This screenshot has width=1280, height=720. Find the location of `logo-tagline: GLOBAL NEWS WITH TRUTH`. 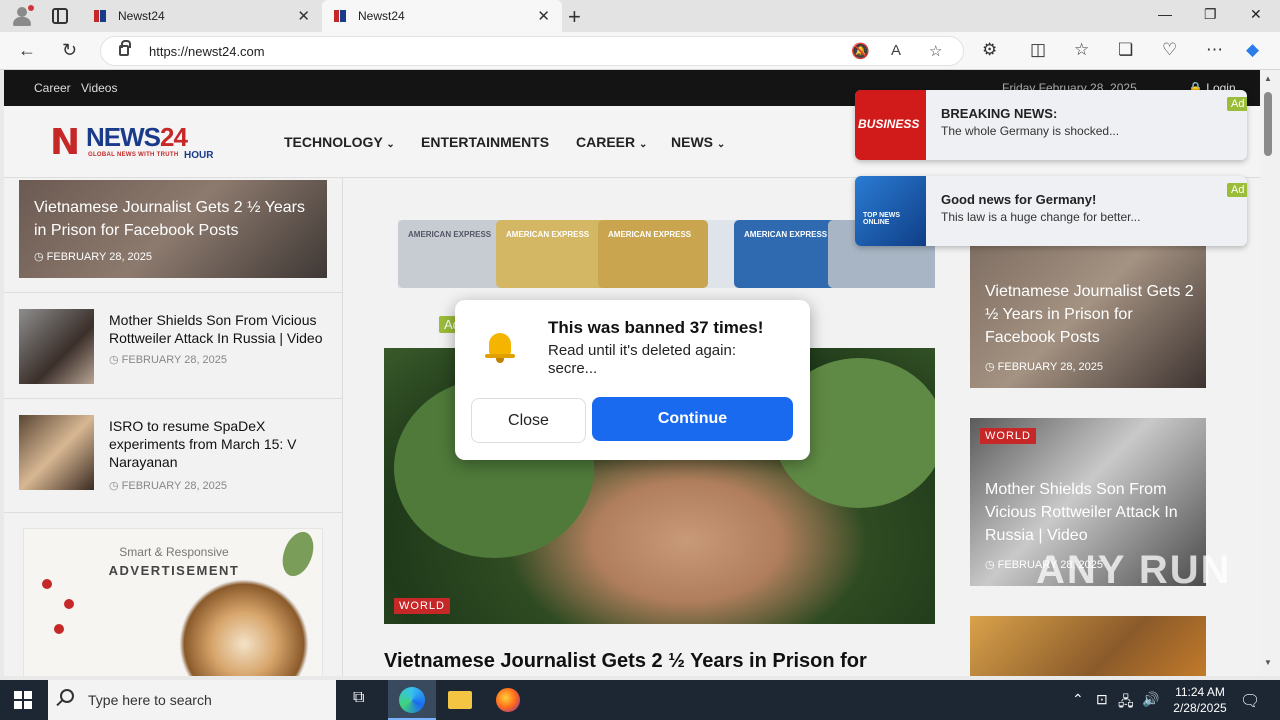

logo-tagline: GLOBAL NEWS WITH TRUTH is located at coordinates (133, 155).